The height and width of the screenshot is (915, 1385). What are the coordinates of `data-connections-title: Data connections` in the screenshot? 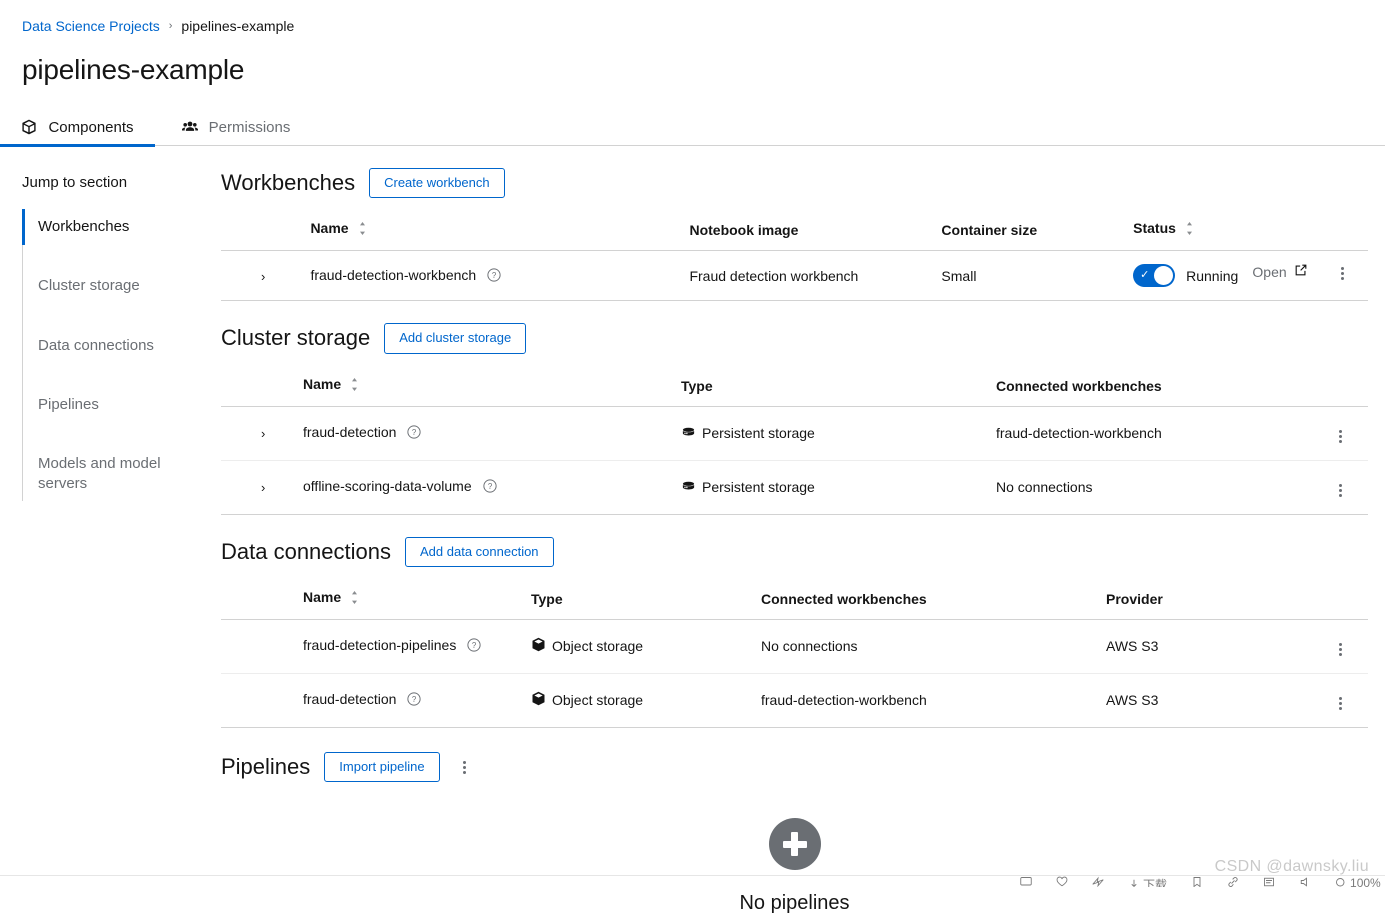 It's located at (306, 551).